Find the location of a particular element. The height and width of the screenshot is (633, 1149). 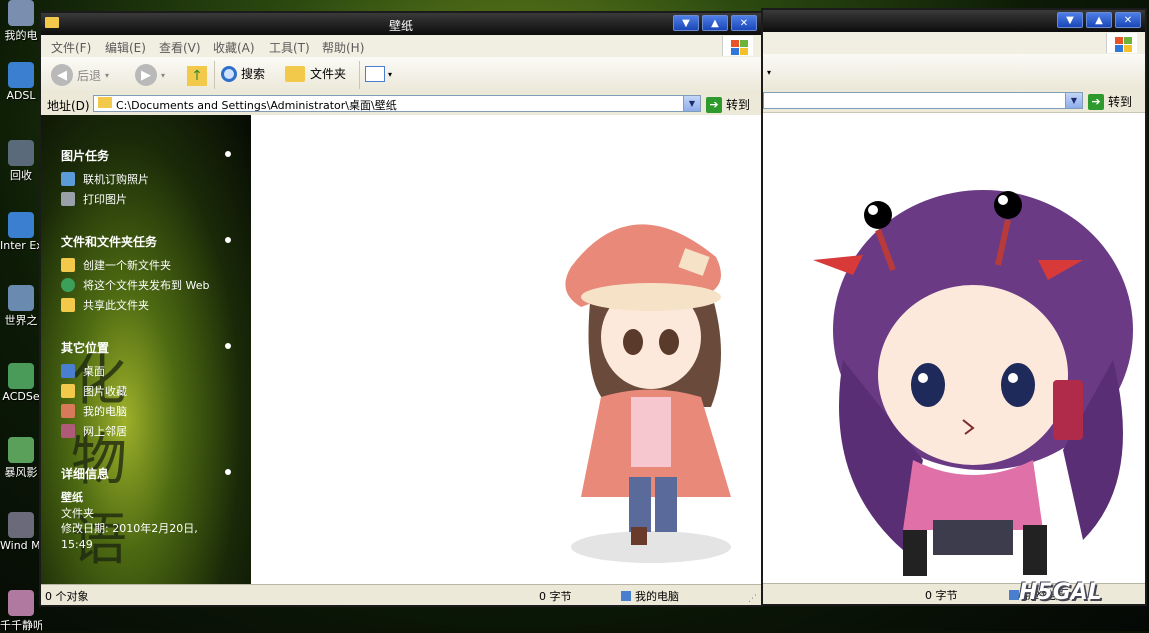

back-address-bar: ▼ ➔ 转到 is located at coordinates (954, 101).